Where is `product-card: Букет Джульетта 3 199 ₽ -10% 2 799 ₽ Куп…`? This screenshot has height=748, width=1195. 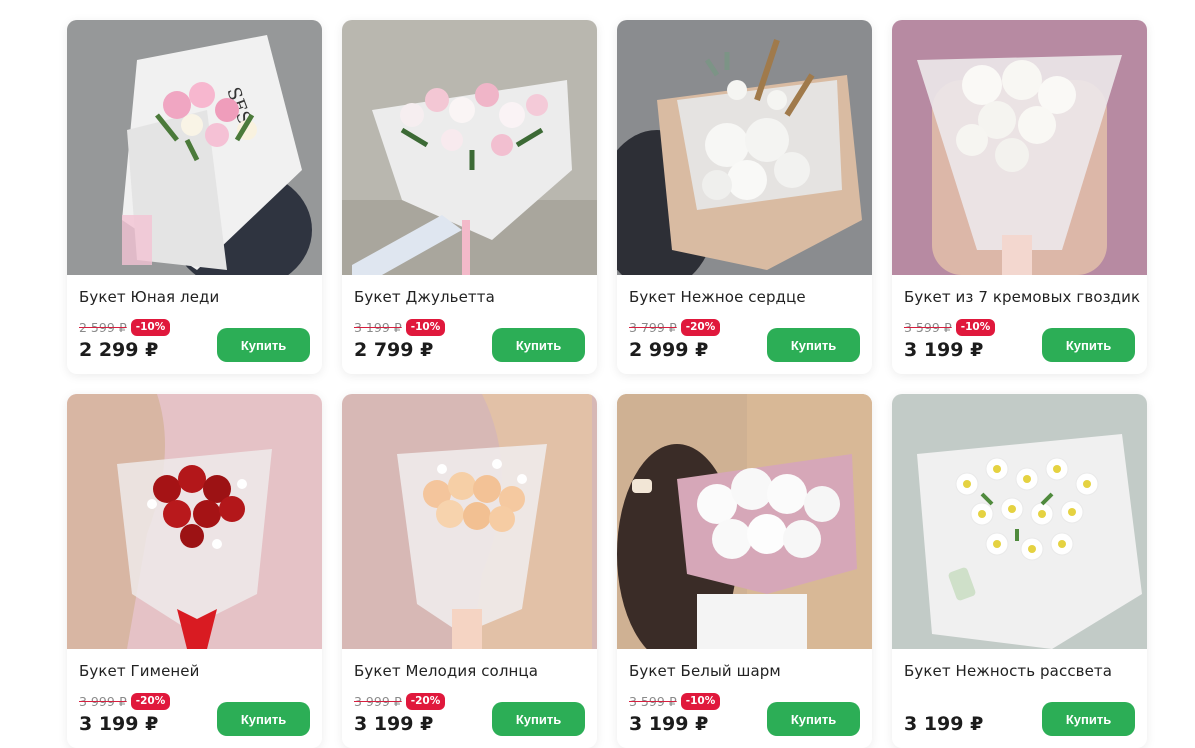
product-card: Букет Джульетта 3 199 ₽ -10% 2 799 ₽ Куп… is located at coordinates (469, 197).